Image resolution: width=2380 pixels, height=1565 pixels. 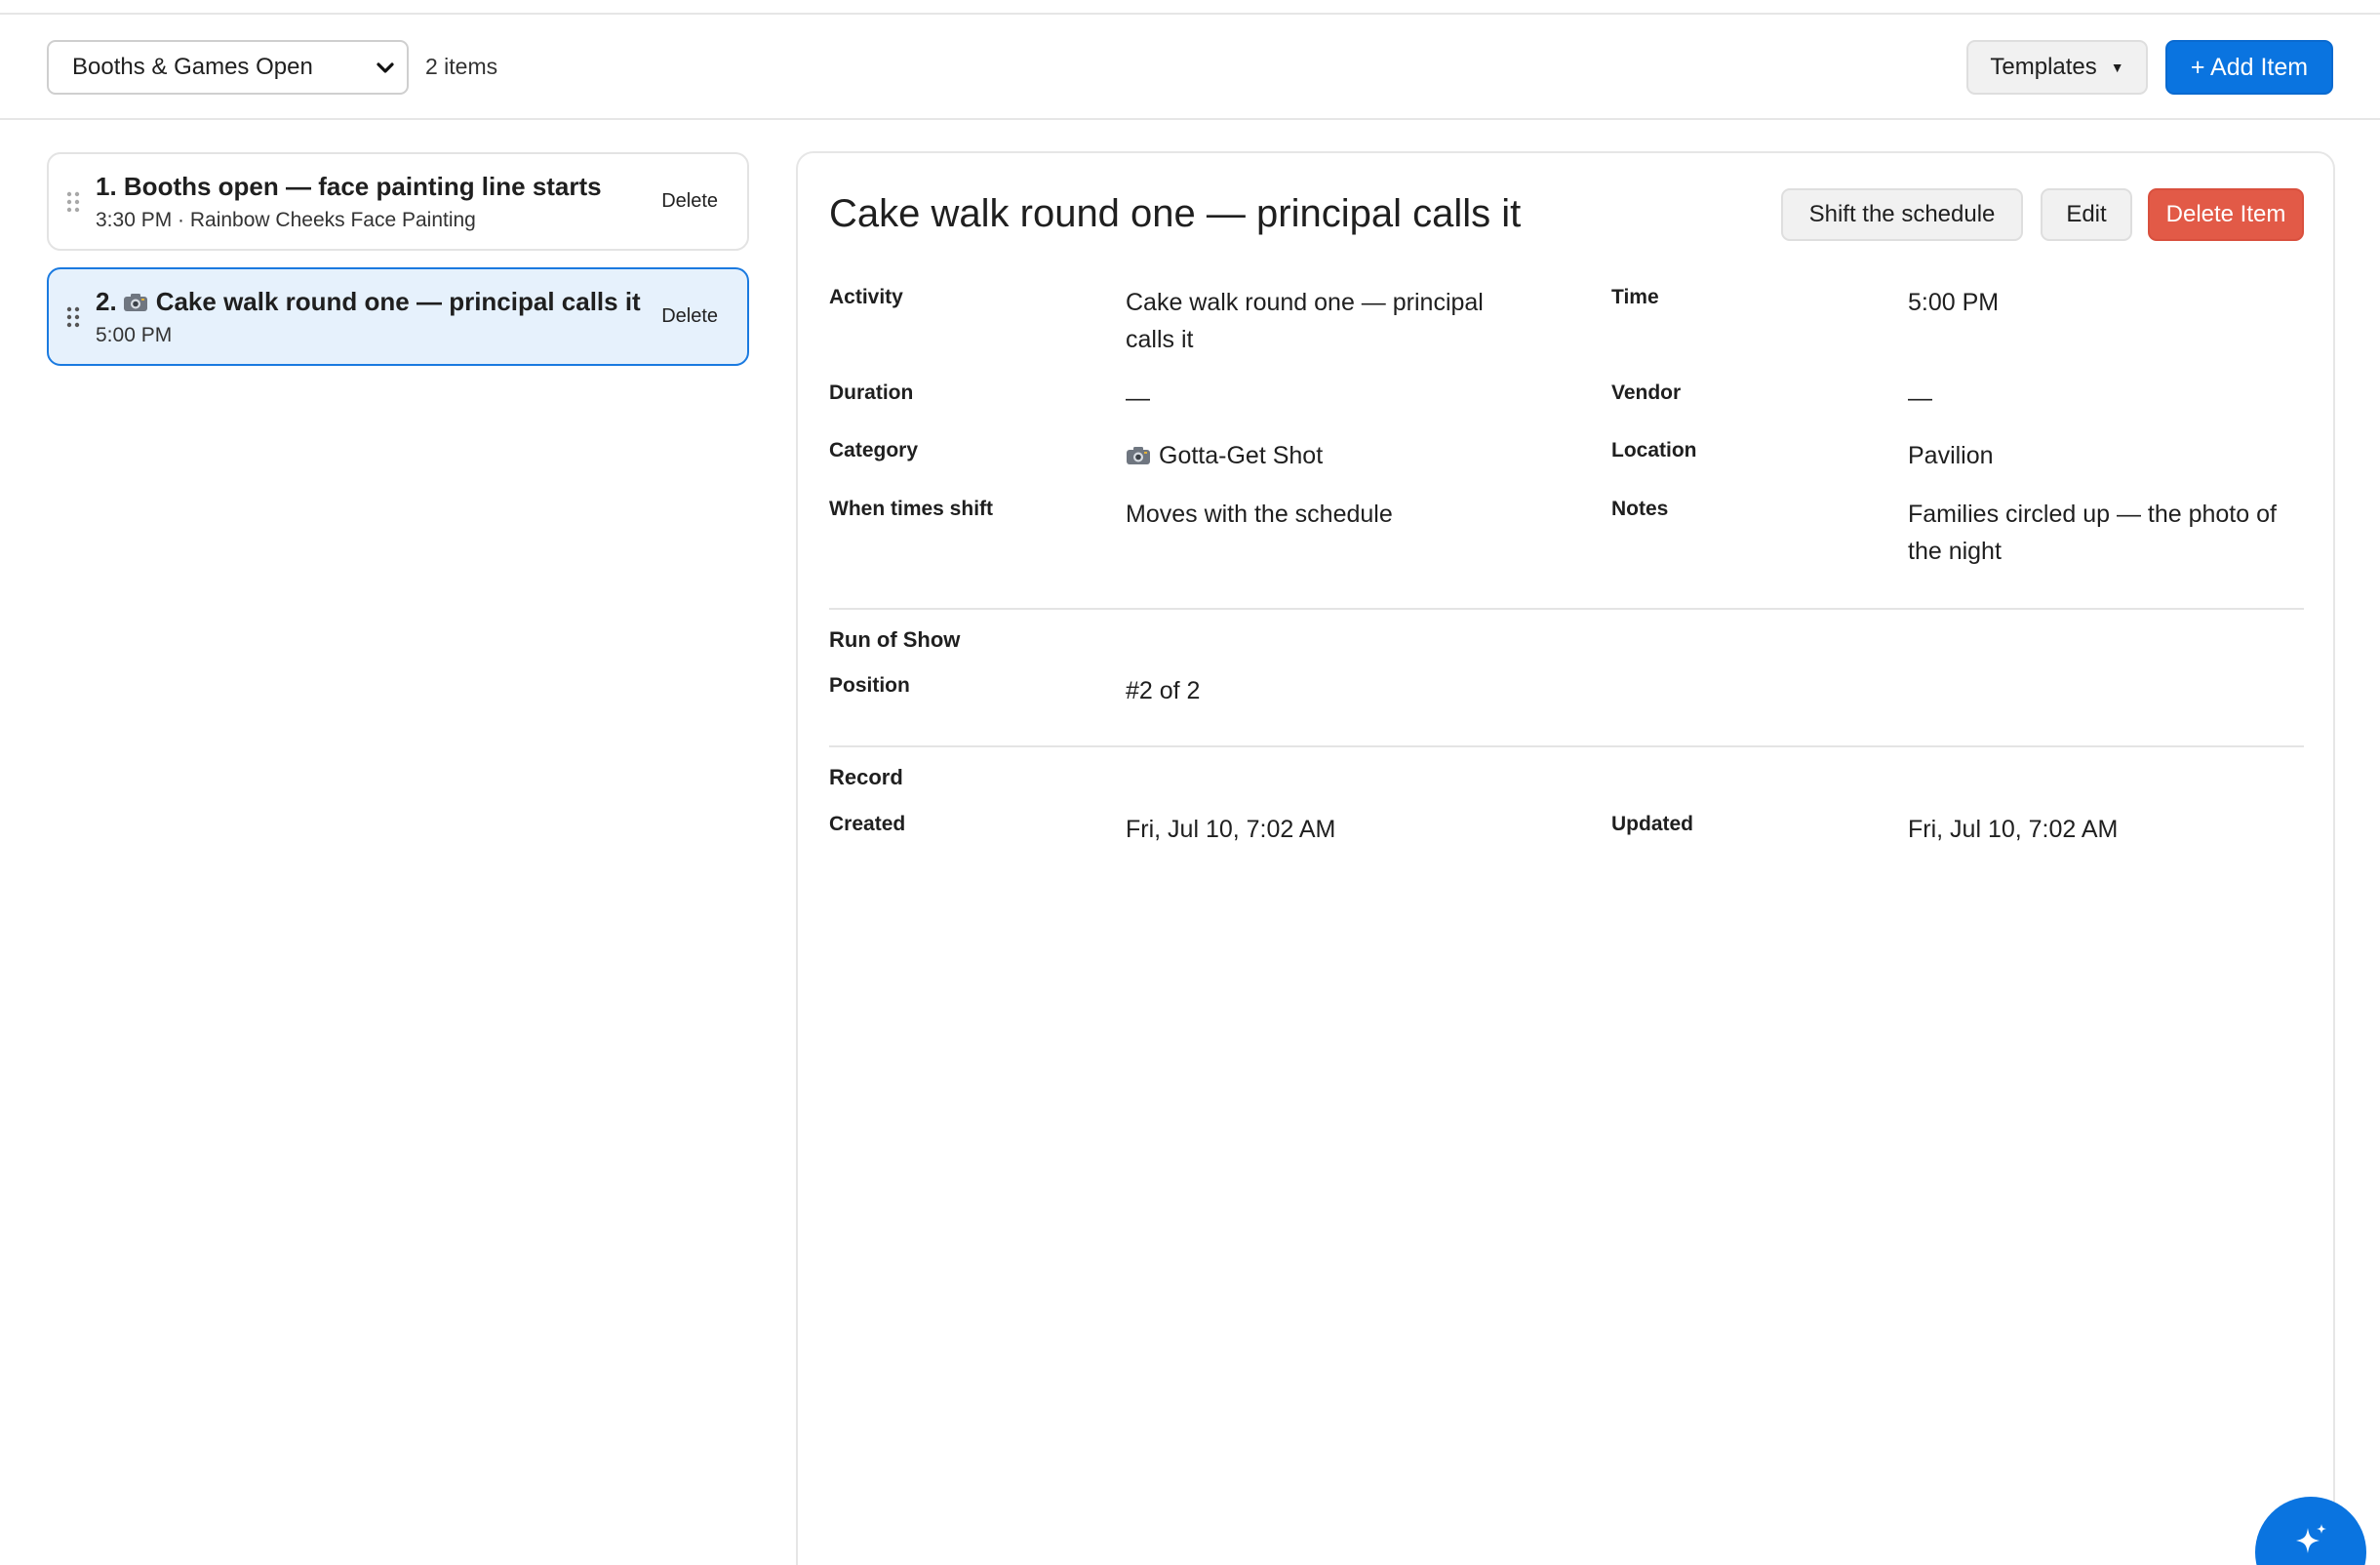 What do you see at coordinates (1175, 213) in the screenshot?
I see `detail-title: Cake walk round one — principal calls it` at bounding box center [1175, 213].